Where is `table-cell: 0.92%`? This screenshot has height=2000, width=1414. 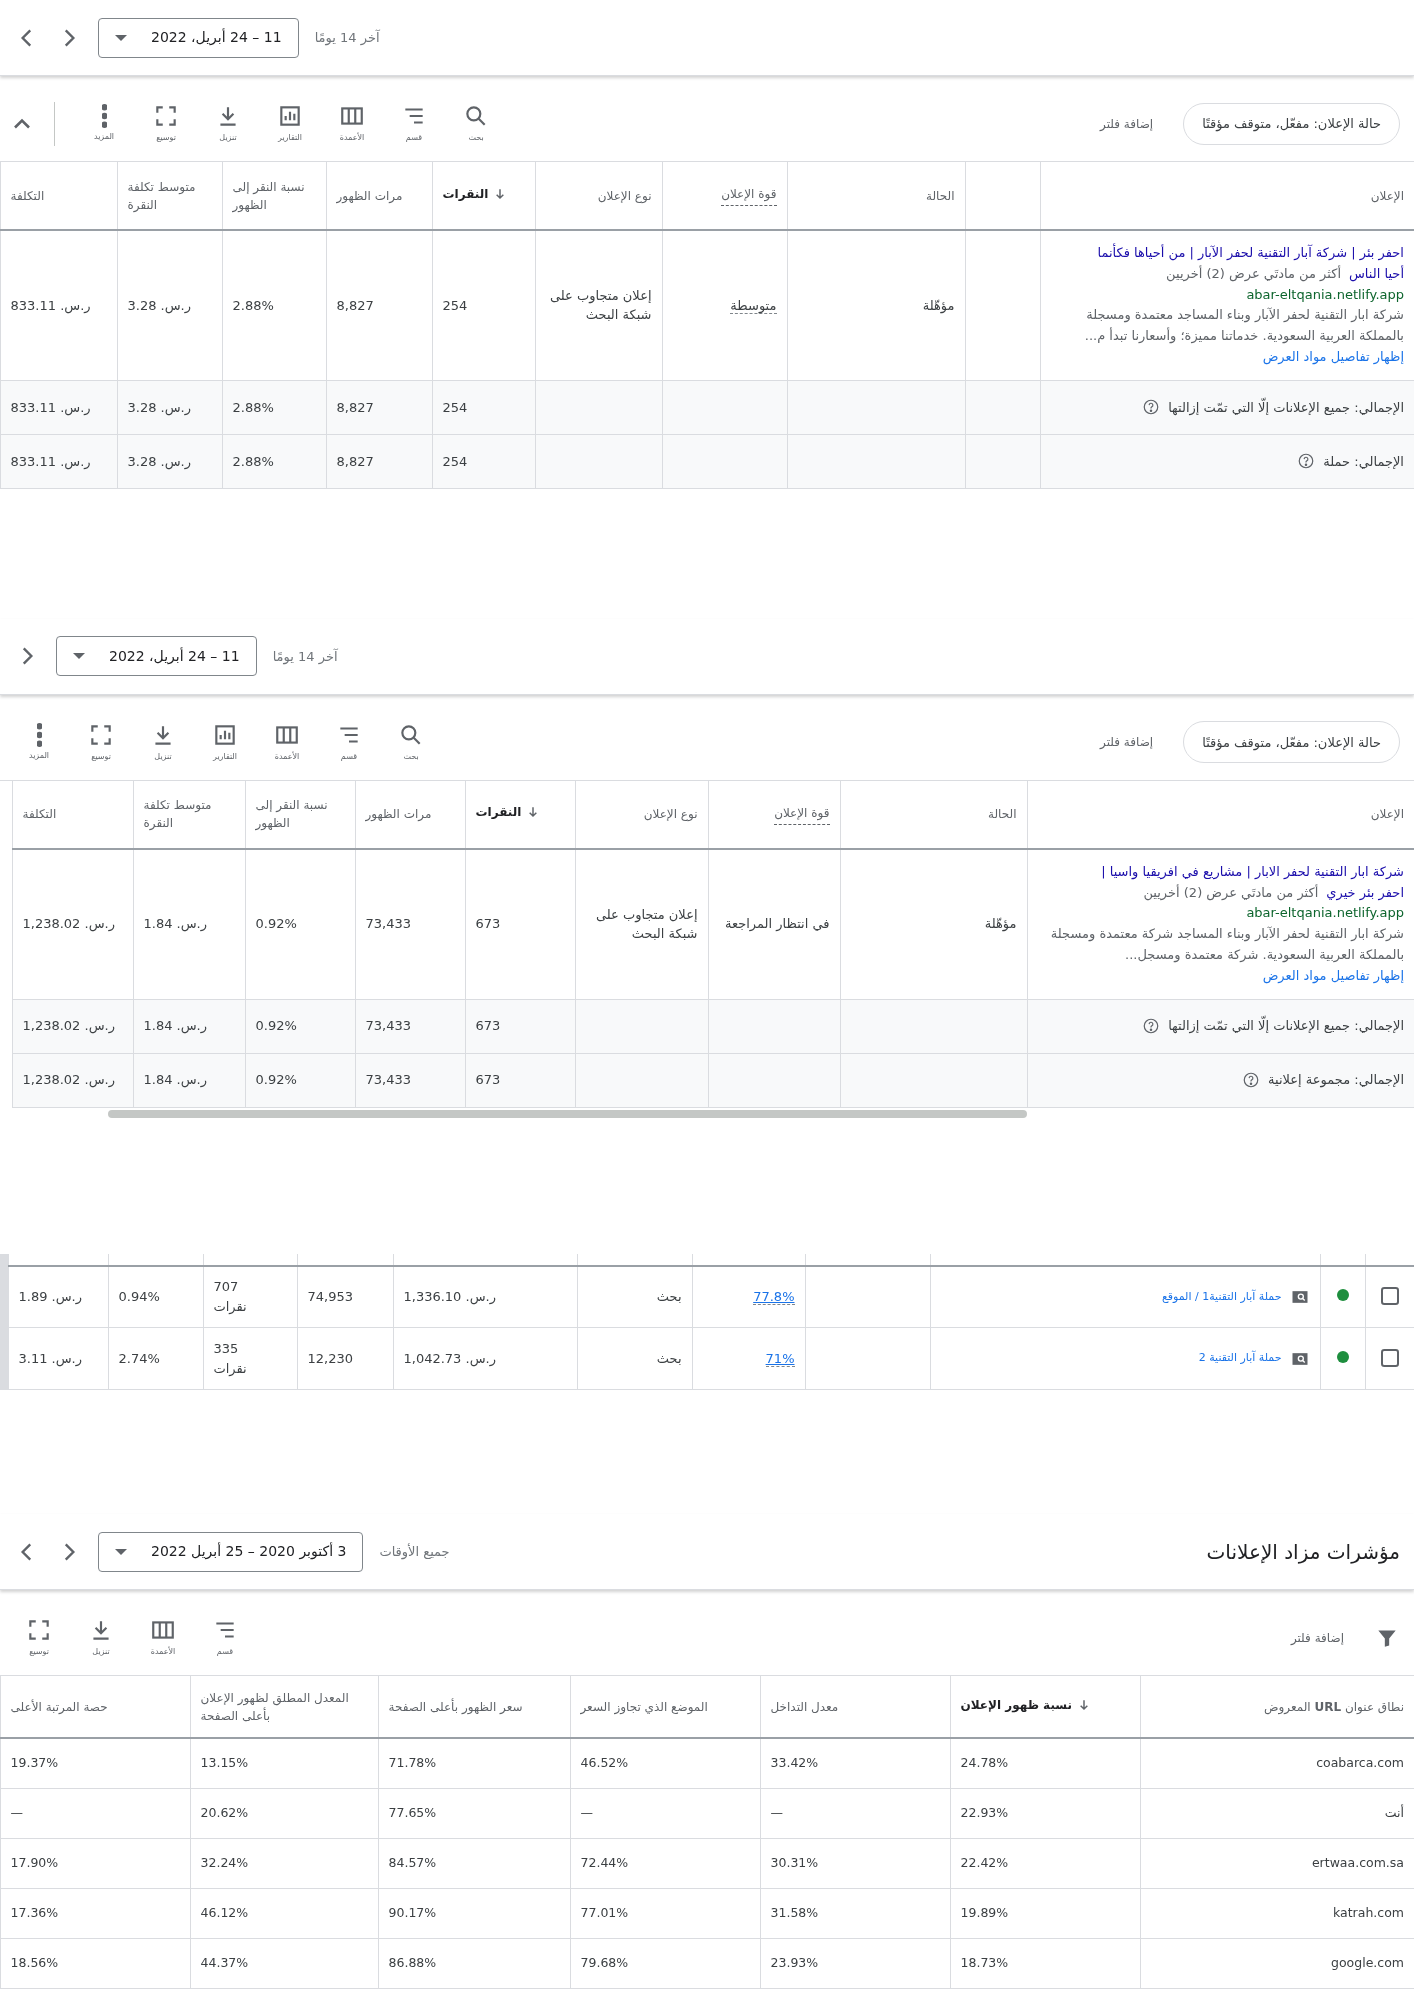
table-cell: 0.92% is located at coordinates (300, 1080).